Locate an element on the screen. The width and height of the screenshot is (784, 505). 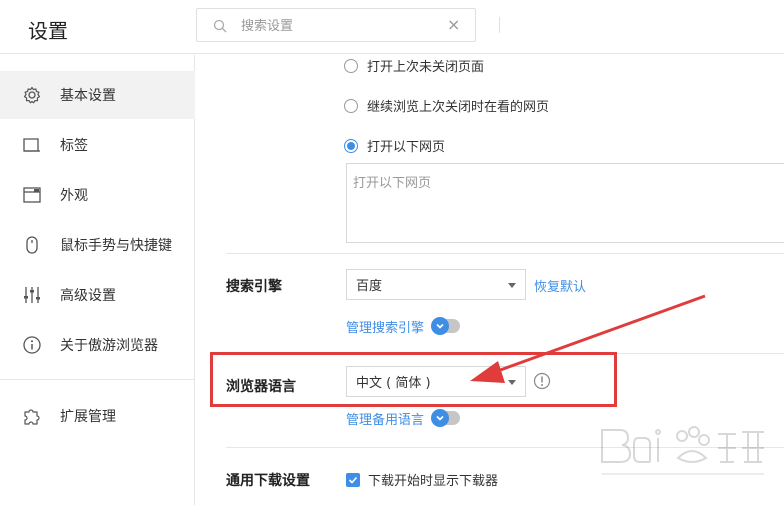
mouse-icon is located at coordinates (32, 245).